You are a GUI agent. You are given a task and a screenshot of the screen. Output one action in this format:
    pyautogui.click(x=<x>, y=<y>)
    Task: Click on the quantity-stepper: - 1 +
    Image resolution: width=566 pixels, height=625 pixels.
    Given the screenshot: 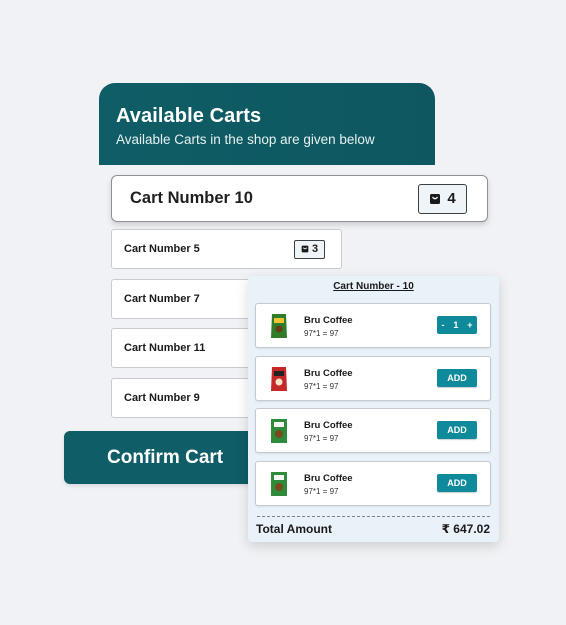 What is the action you would take?
    pyautogui.click(x=457, y=325)
    